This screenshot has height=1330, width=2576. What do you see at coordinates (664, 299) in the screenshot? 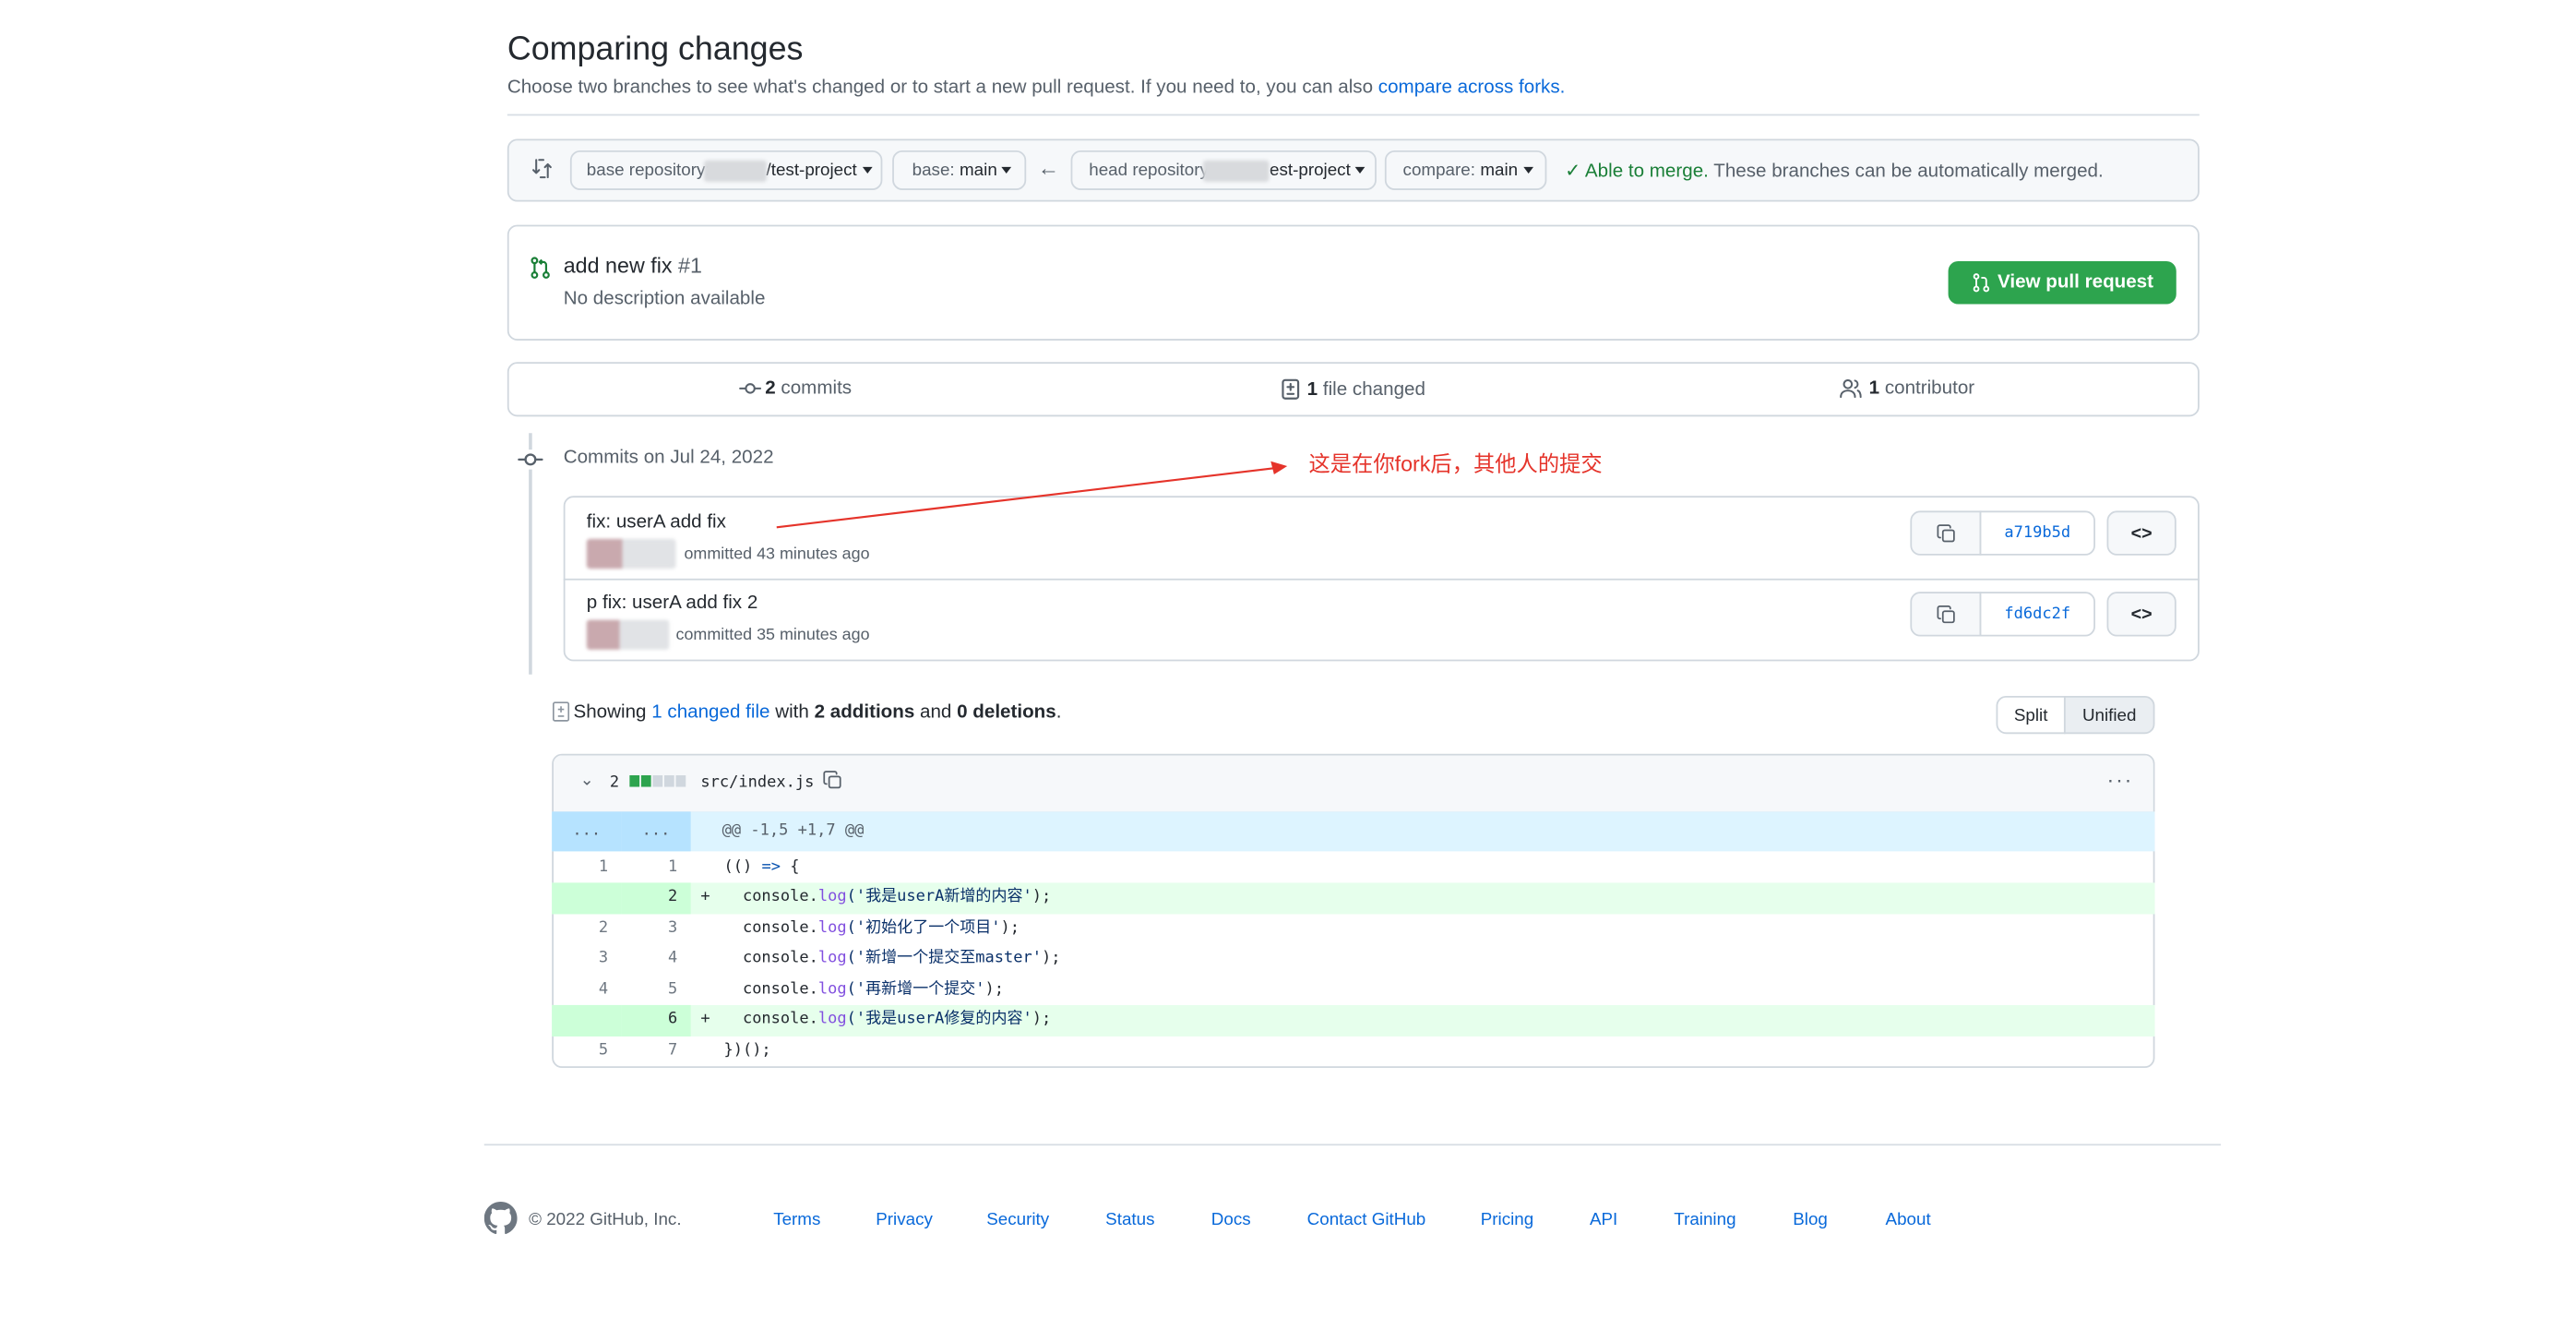
I see `pr-description: No description available` at bounding box center [664, 299].